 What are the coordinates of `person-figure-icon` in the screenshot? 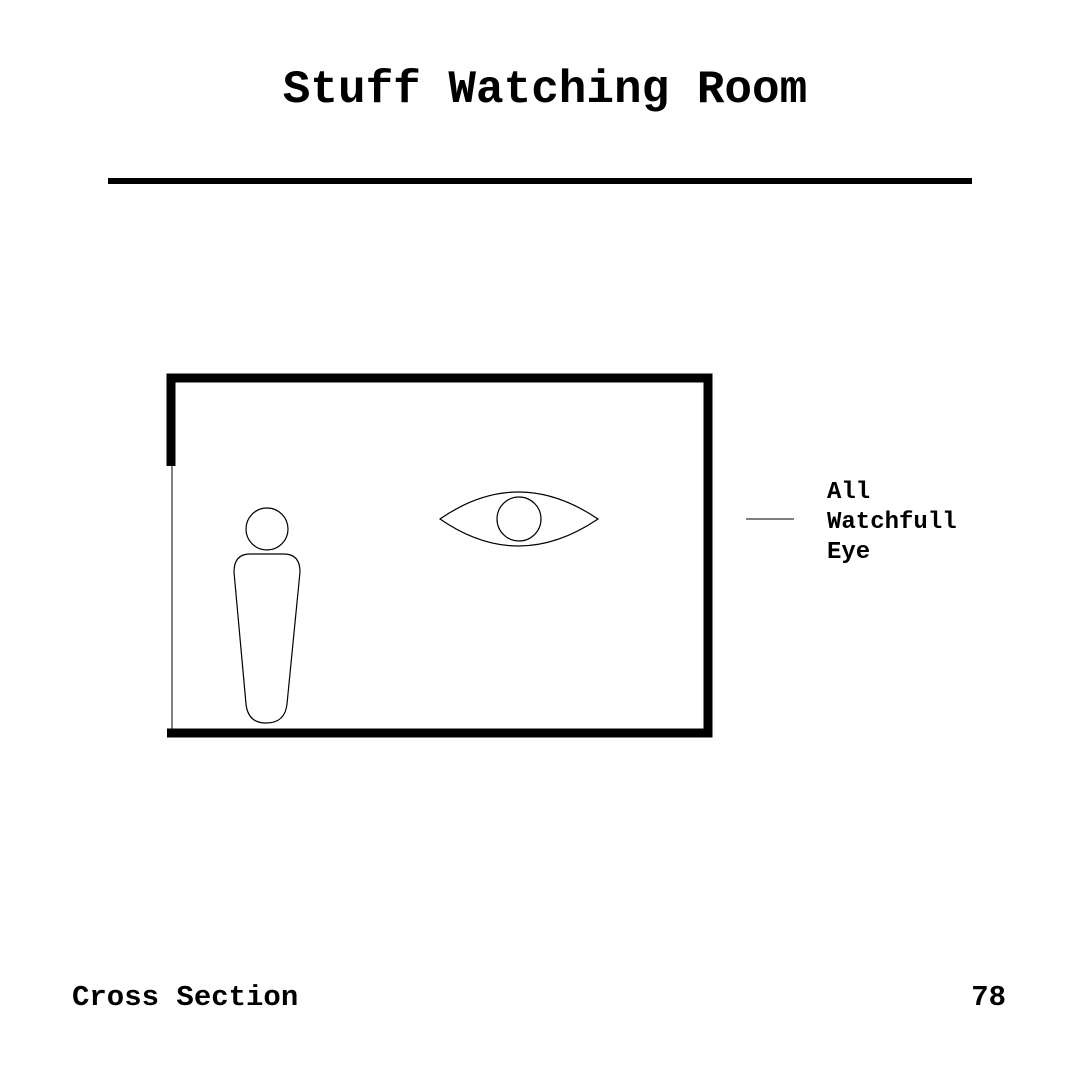 It's located at (267, 615).